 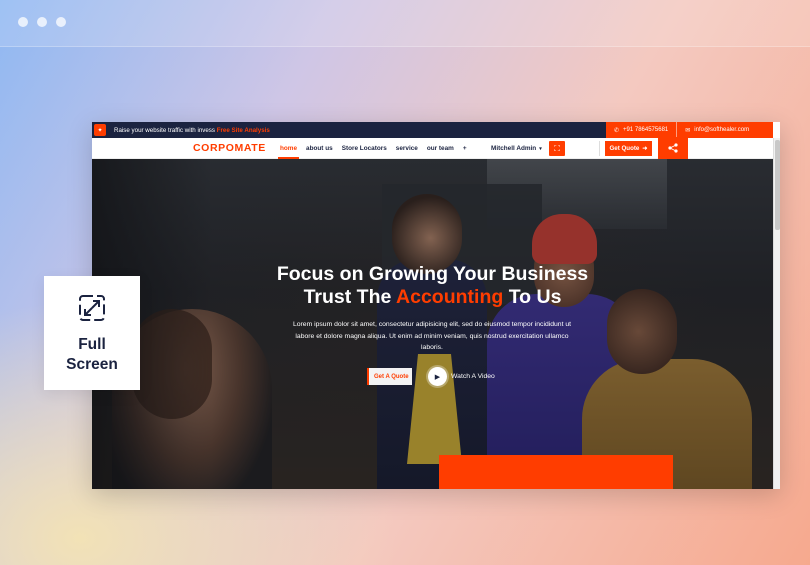 What do you see at coordinates (646, 130) in the screenshot?
I see `phone-number: +91 7864575681` at bounding box center [646, 130].